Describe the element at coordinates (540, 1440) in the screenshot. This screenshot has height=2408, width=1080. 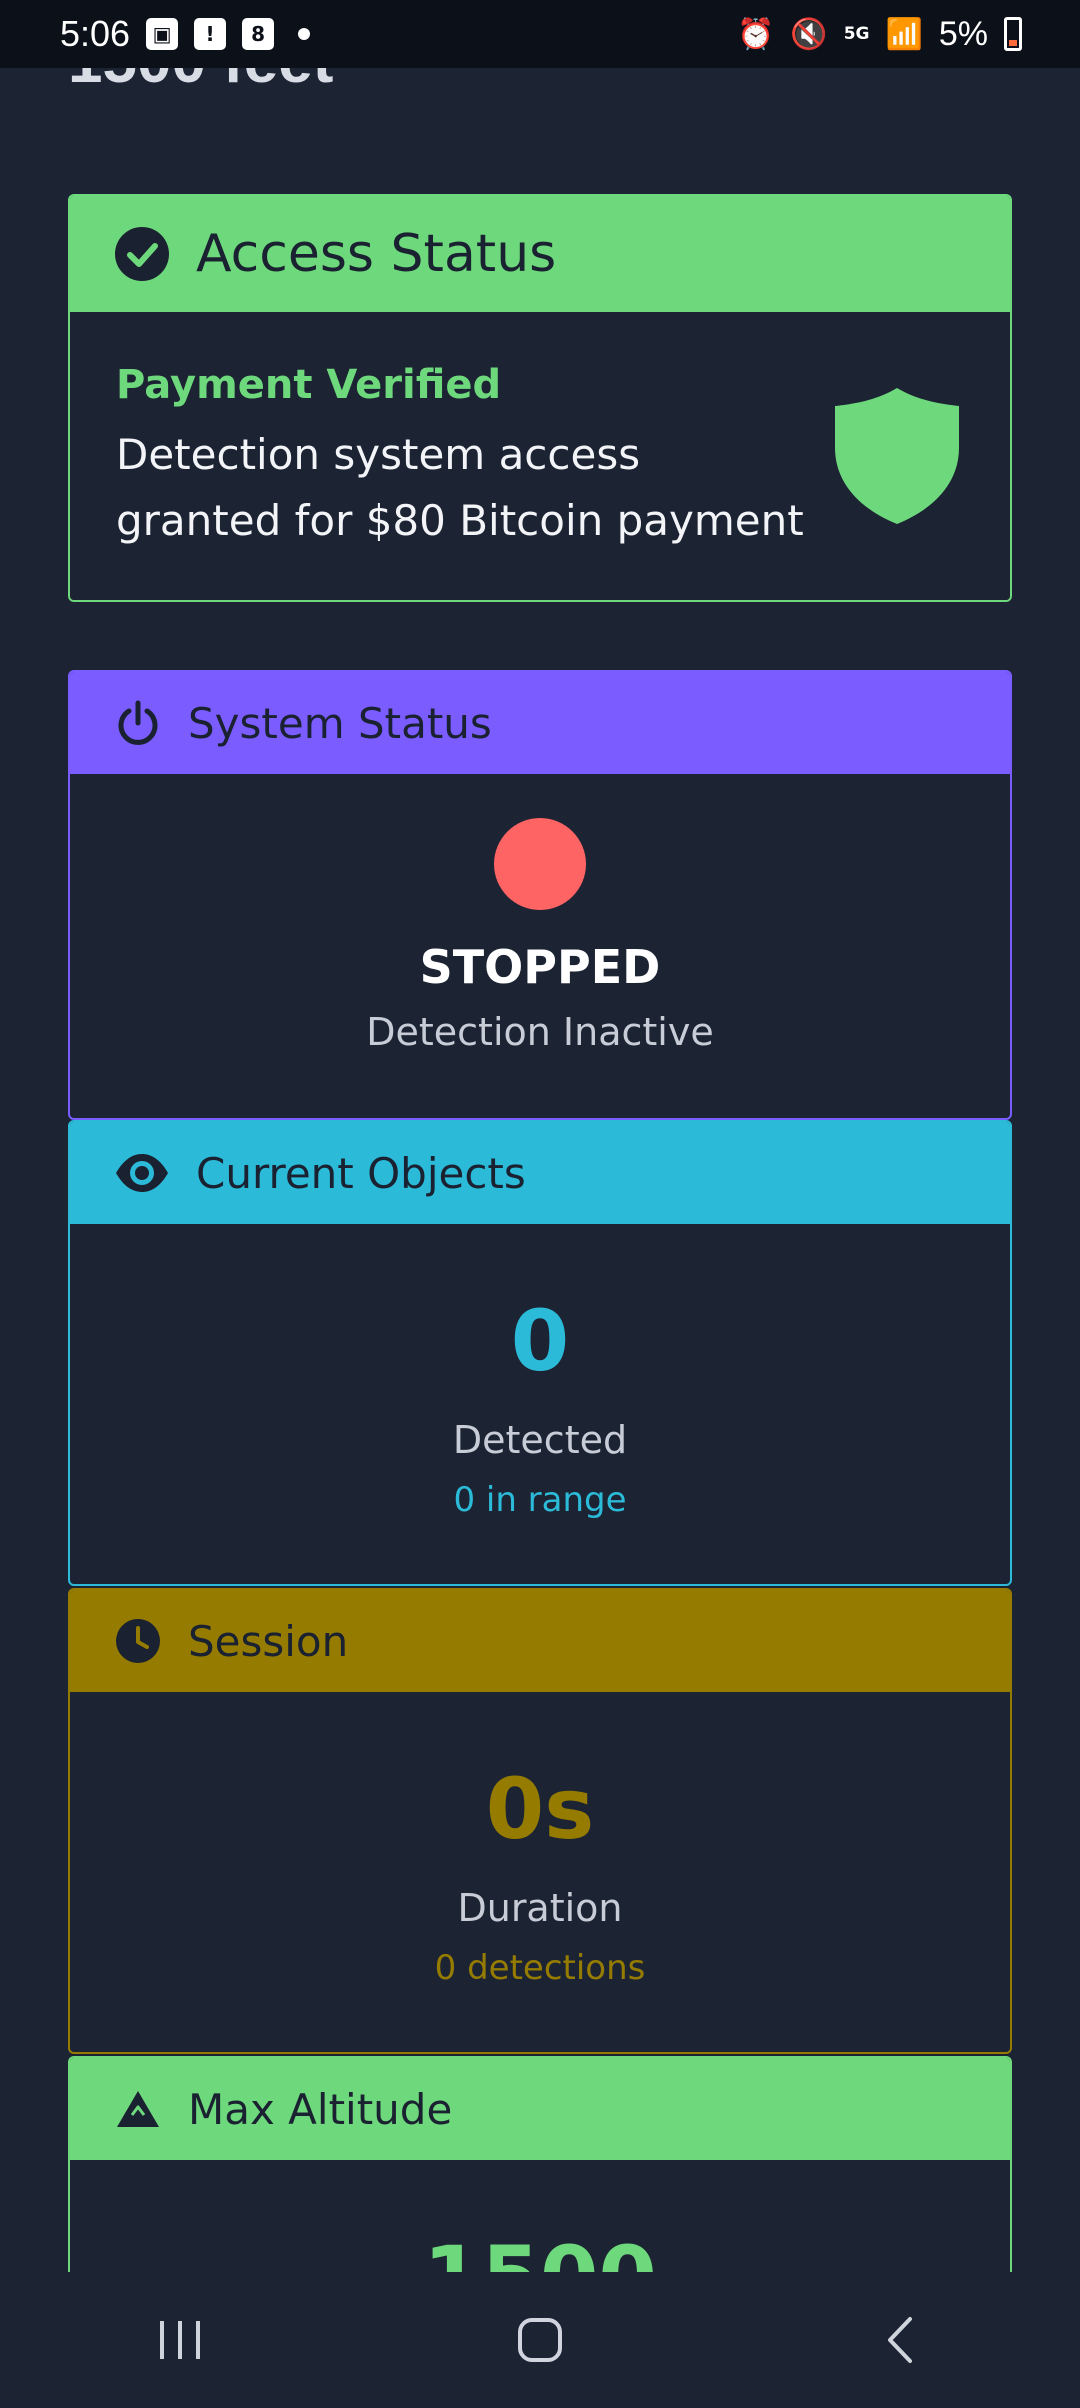
I see `objects-label: Detected` at that location.